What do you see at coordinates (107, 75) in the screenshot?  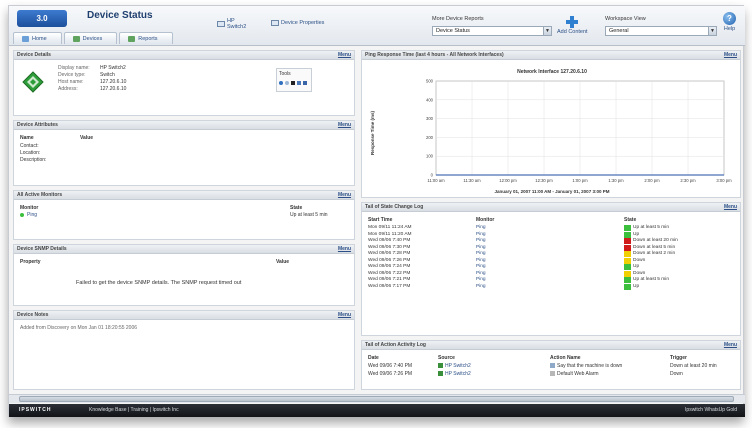 I see `device-type-value: Switch` at bounding box center [107, 75].